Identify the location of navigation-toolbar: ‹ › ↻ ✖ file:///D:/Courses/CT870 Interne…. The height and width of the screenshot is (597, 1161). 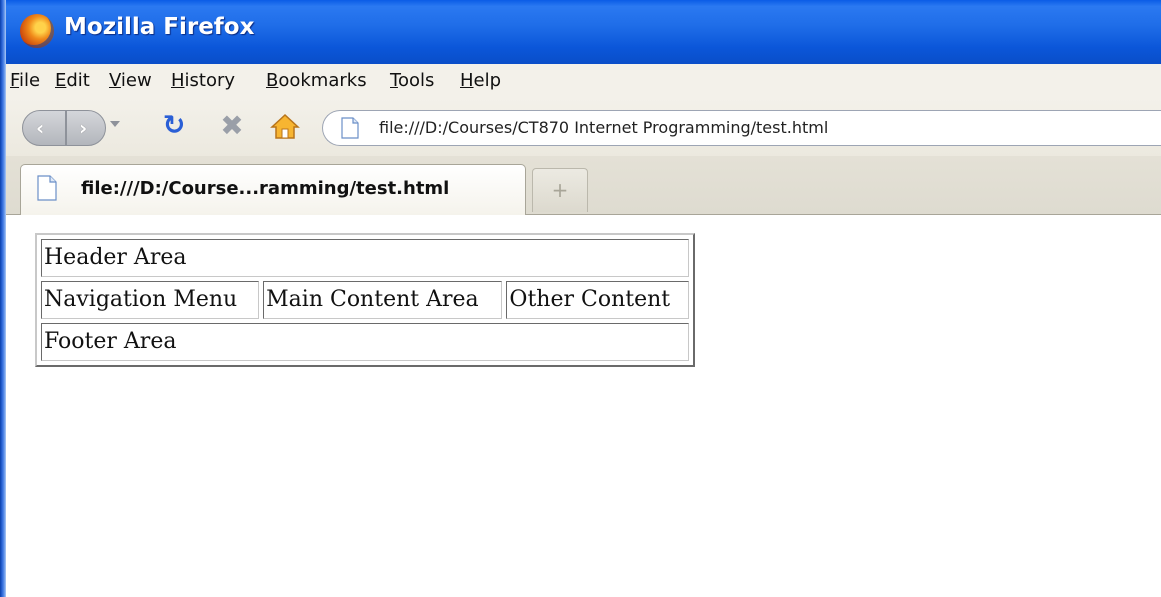
(583, 127).